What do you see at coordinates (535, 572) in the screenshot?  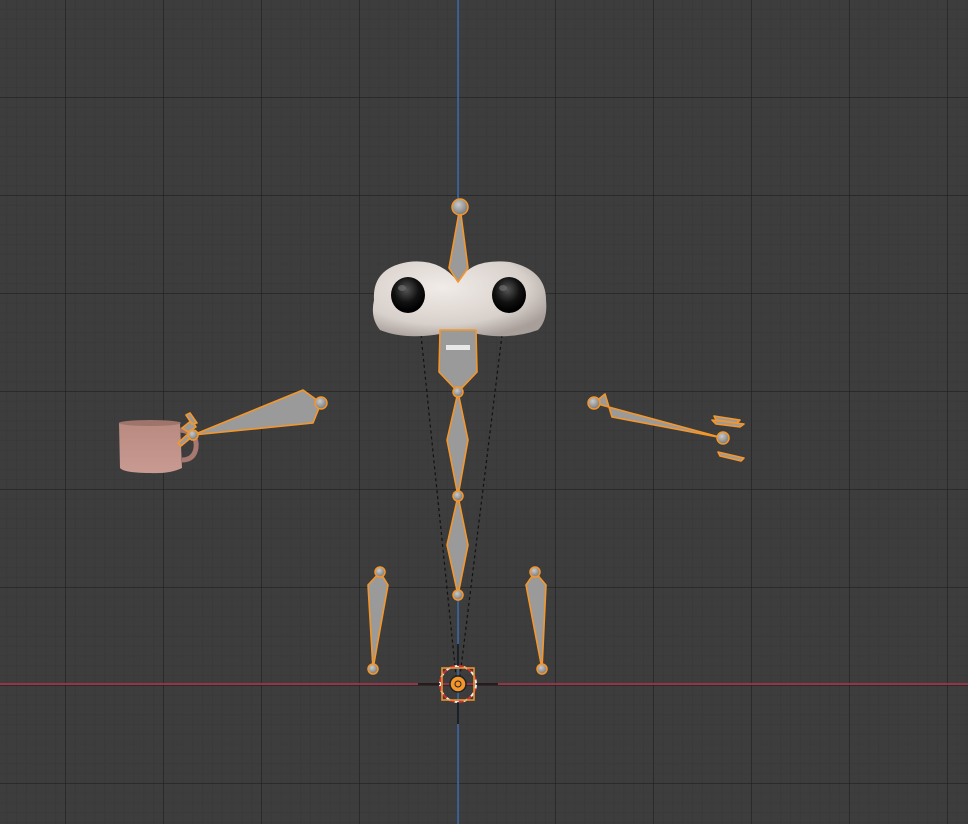 I see `joint-hip-right` at bounding box center [535, 572].